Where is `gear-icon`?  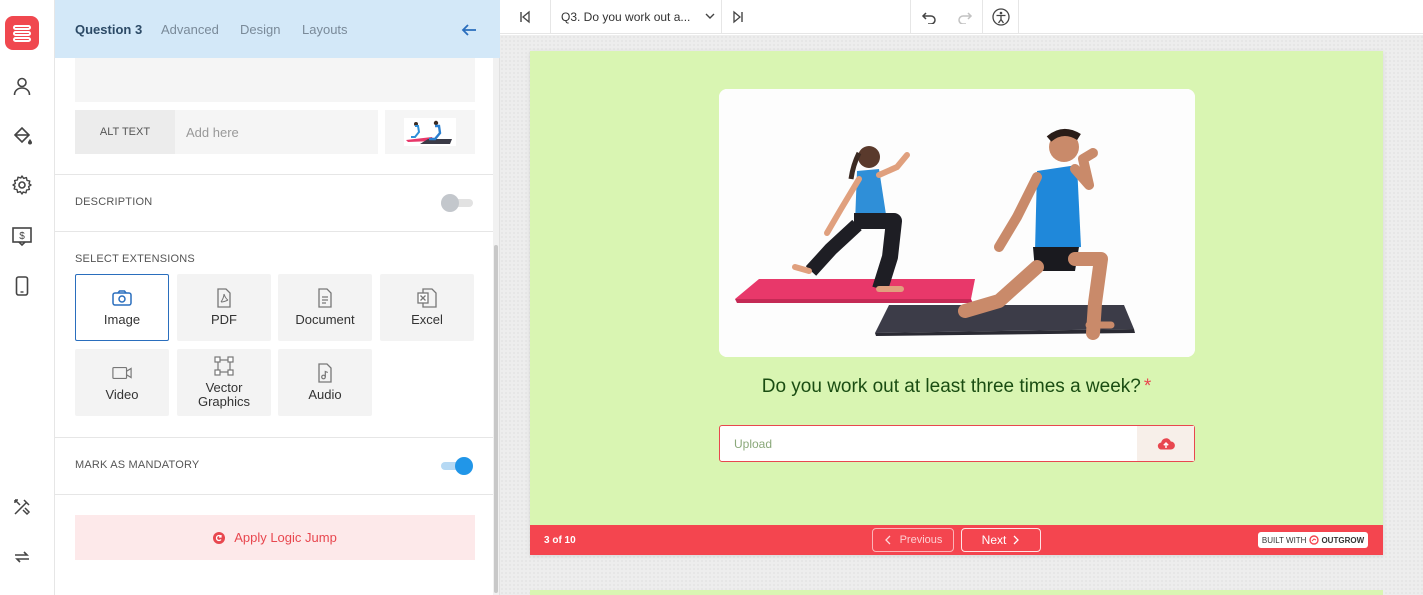
gear-icon is located at coordinates (22, 185).